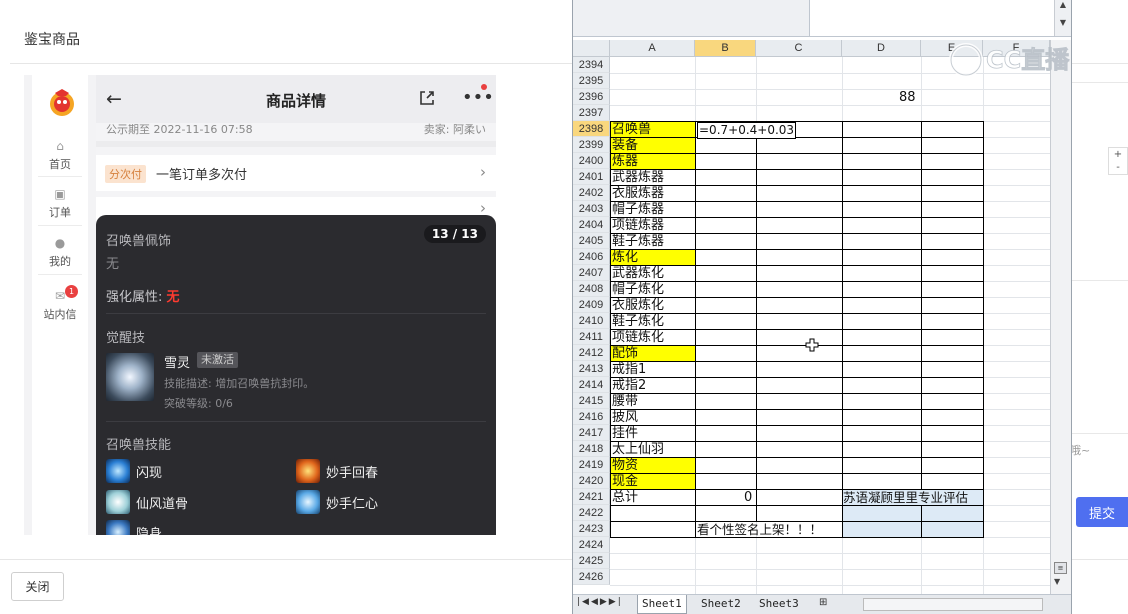  I want to click on scroll-down-arrow-icon: ▼, so click(1057, 581).